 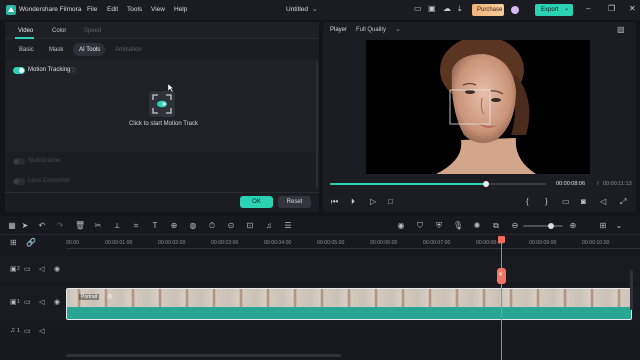 What do you see at coordinates (225, 243) in the screenshot?
I see `ruler-tick: 00:00:03:00` at bounding box center [225, 243].